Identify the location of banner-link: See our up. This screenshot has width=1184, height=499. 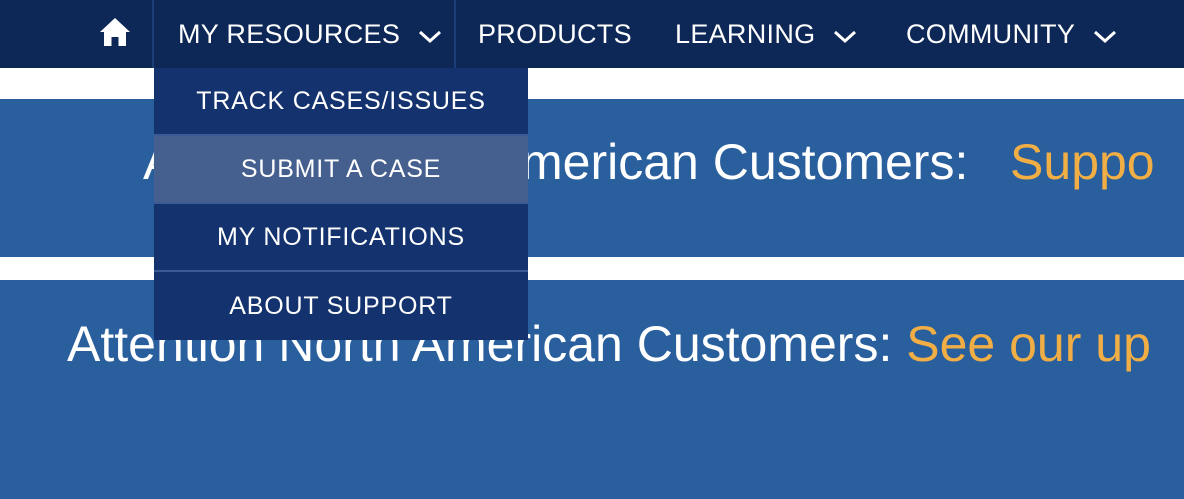
(1028, 344).